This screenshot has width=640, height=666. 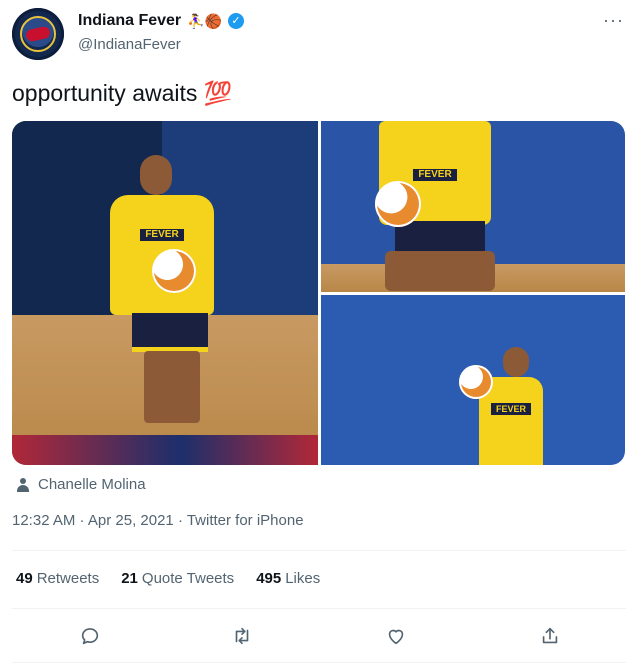 I want to click on stat-likes: 495 Likes, so click(x=288, y=578).